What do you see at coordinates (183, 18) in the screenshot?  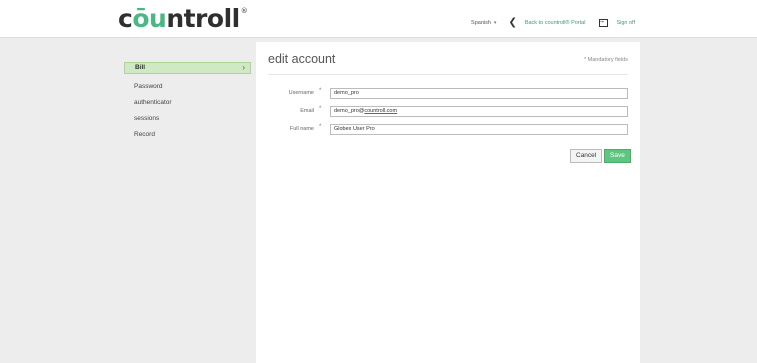 I see `countroll-logo: cōuntroll®` at bounding box center [183, 18].